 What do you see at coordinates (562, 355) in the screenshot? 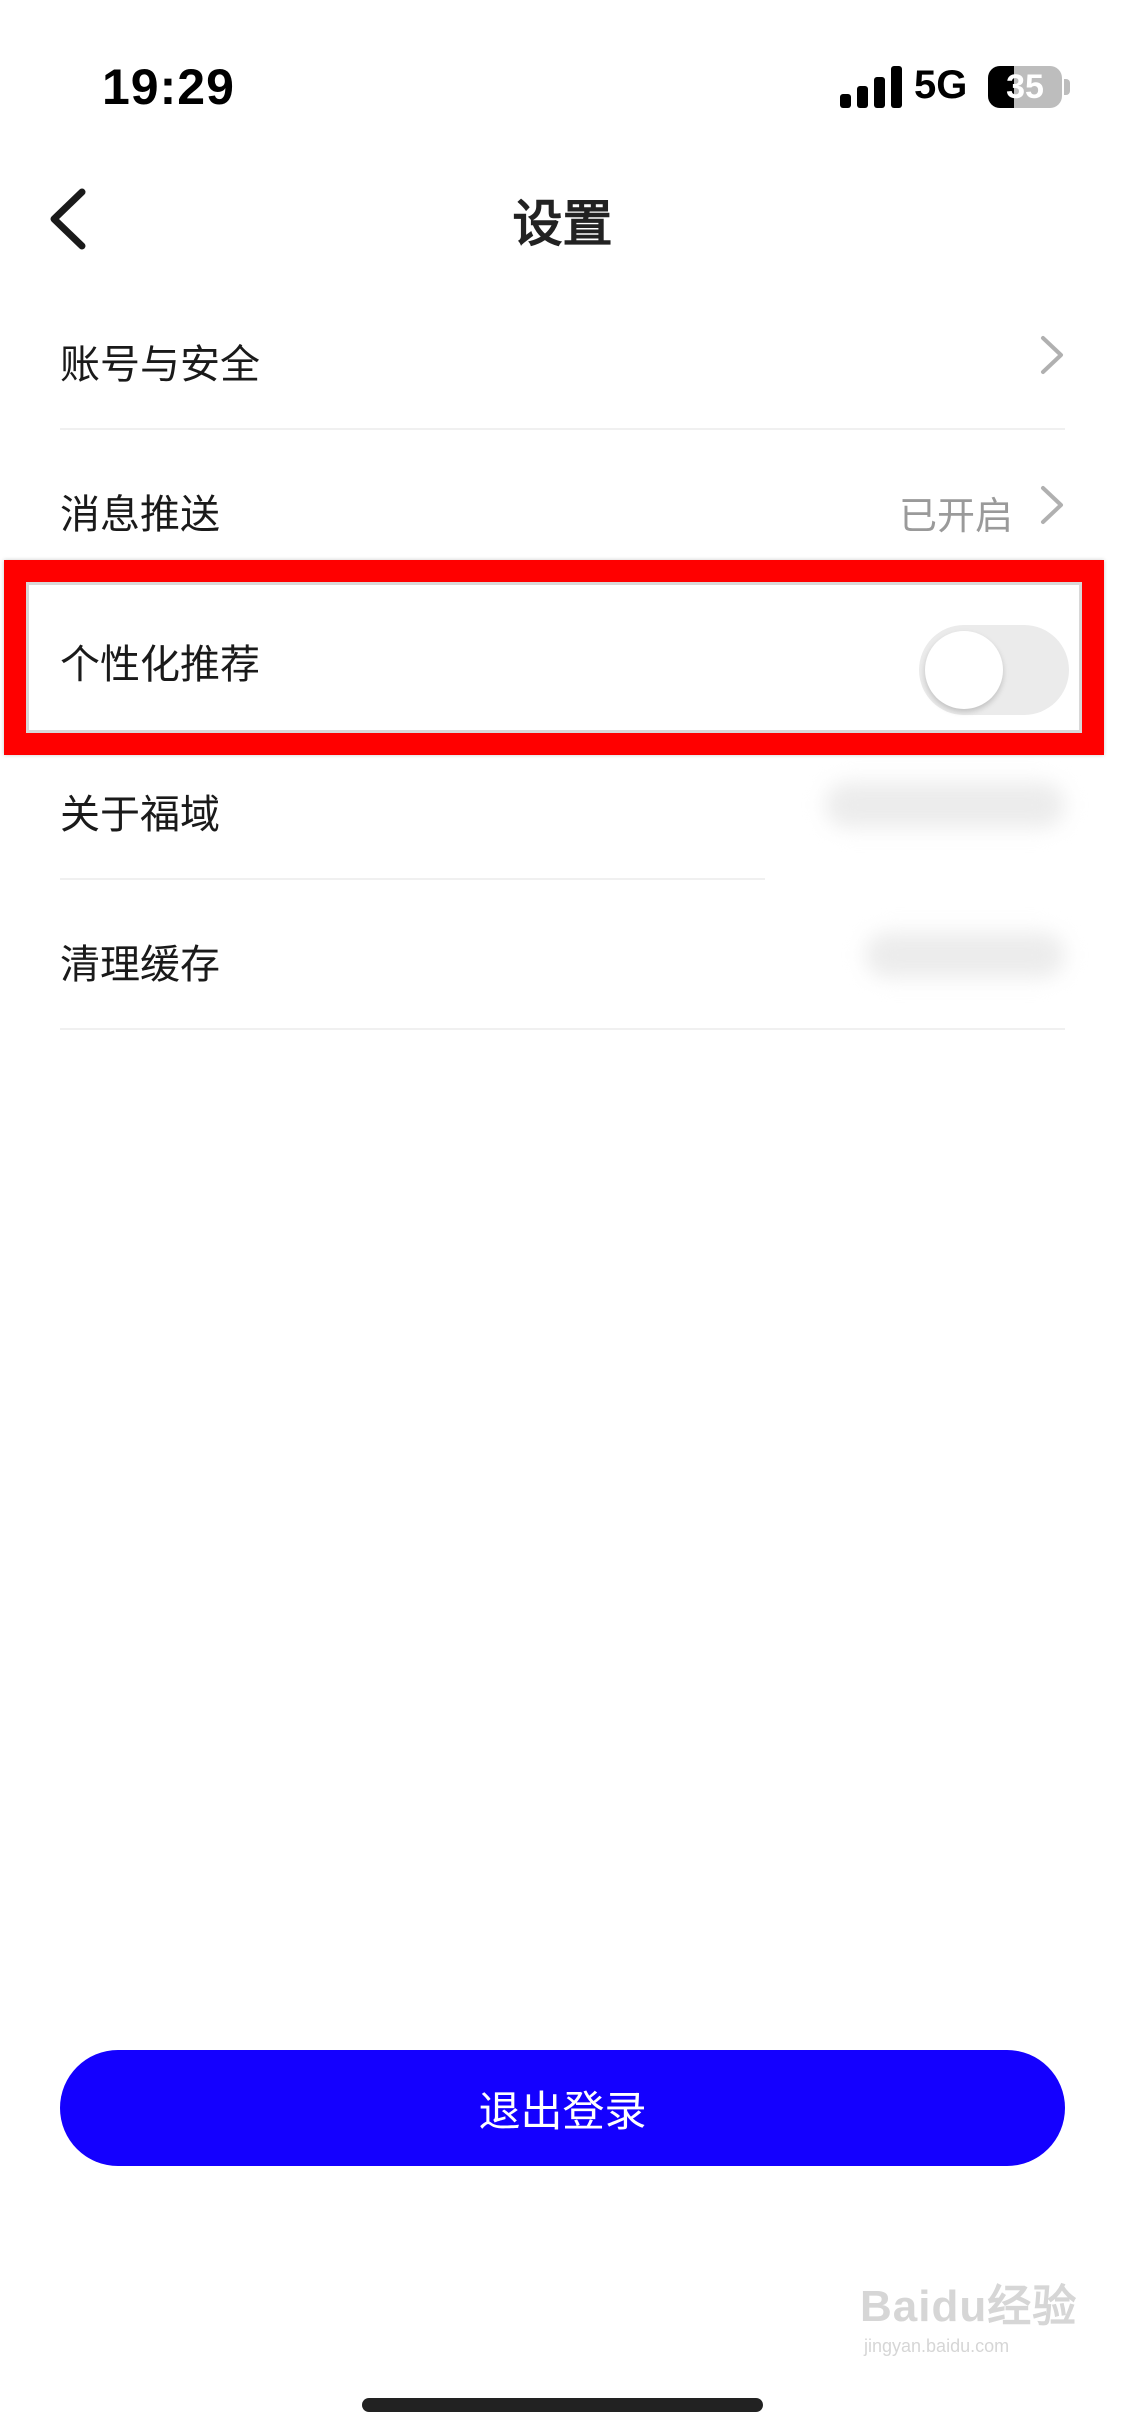
I see `settings-item-account-security: 账号与安全` at bounding box center [562, 355].